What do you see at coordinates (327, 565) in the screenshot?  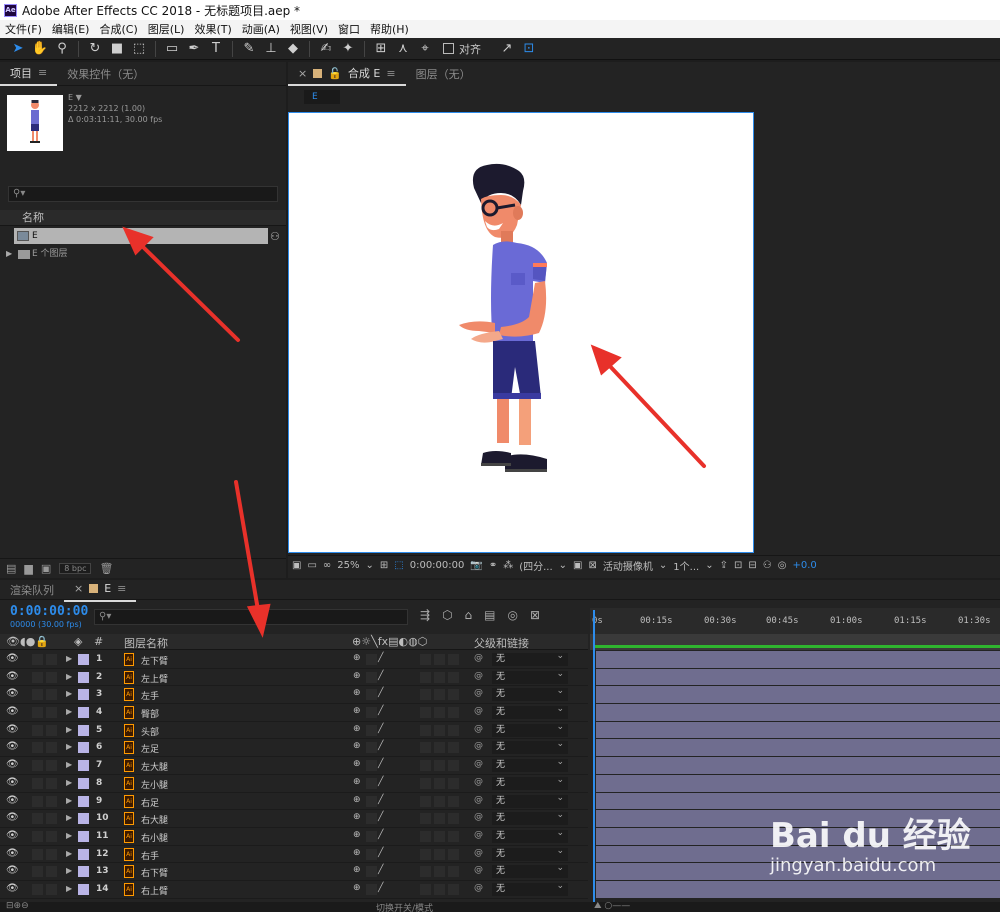 I see `mask-visibility-icon: ∞` at bounding box center [327, 565].